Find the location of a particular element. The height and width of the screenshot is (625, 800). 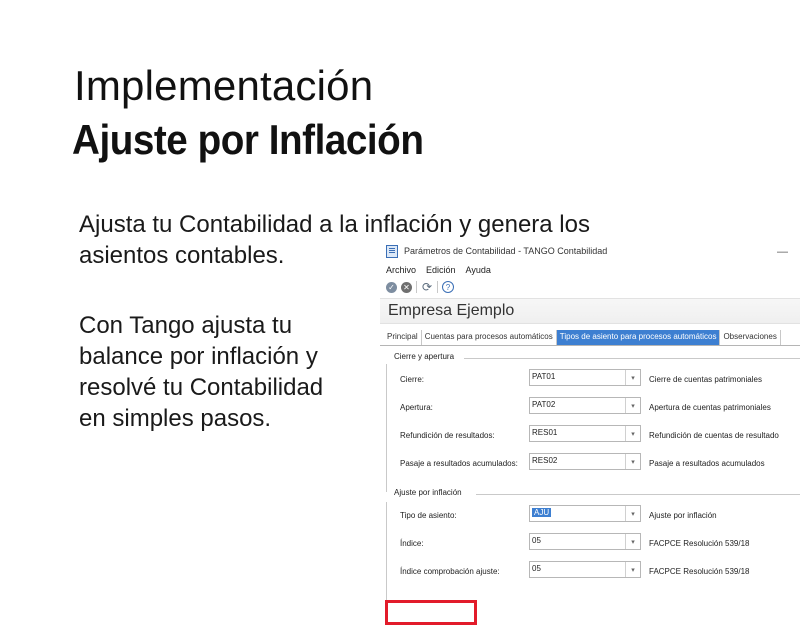

indice-combo: 05 ▾ is located at coordinates (585, 541).